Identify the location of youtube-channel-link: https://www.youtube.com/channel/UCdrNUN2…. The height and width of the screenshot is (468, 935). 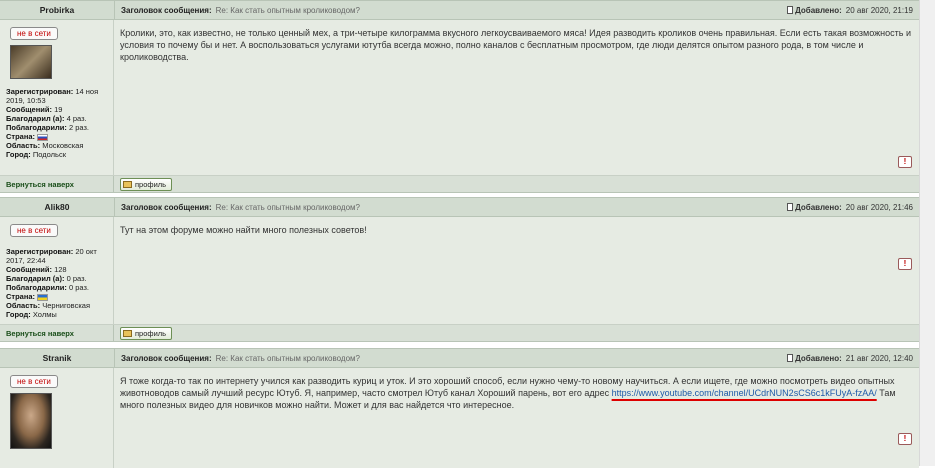
(744, 393).